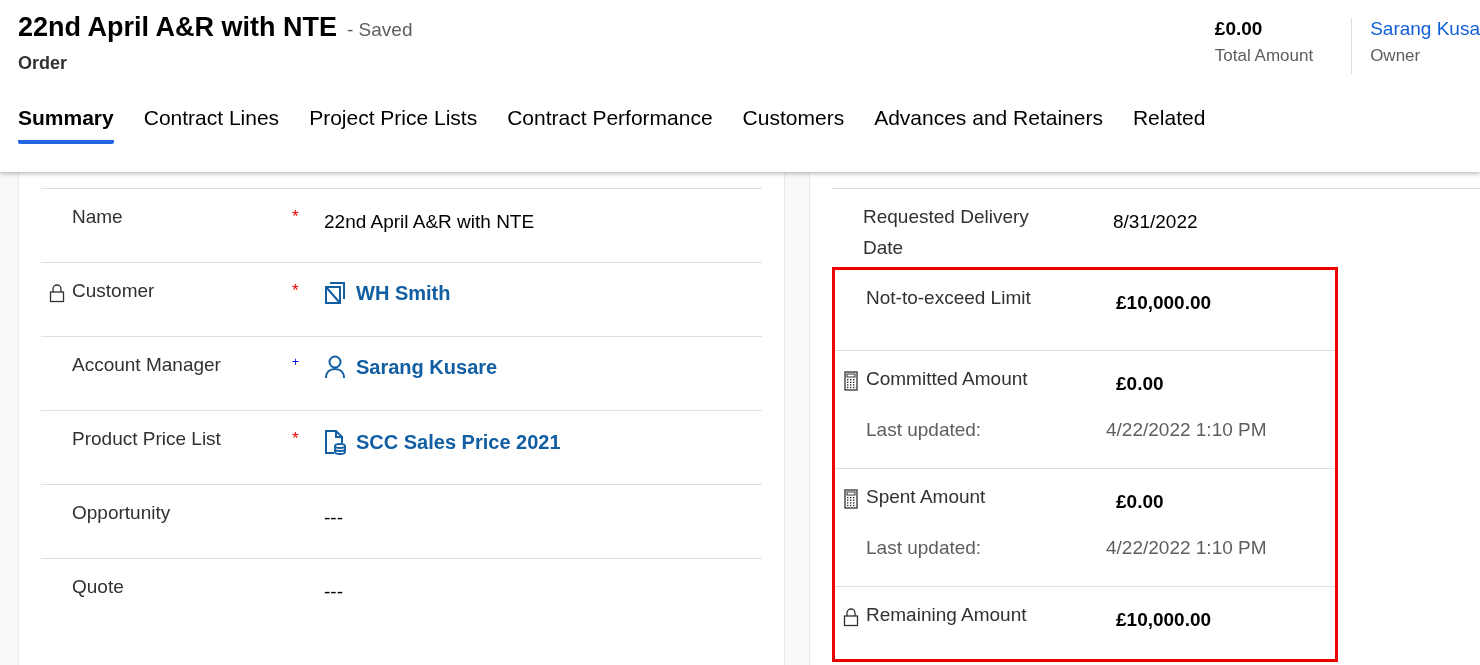 The height and width of the screenshot is (665, 1480). What do you see at coordinates (442, 442) in the screenshot?
I see `lookup-link: SCC Sales Price 2021` at bounding box center [442, 442].